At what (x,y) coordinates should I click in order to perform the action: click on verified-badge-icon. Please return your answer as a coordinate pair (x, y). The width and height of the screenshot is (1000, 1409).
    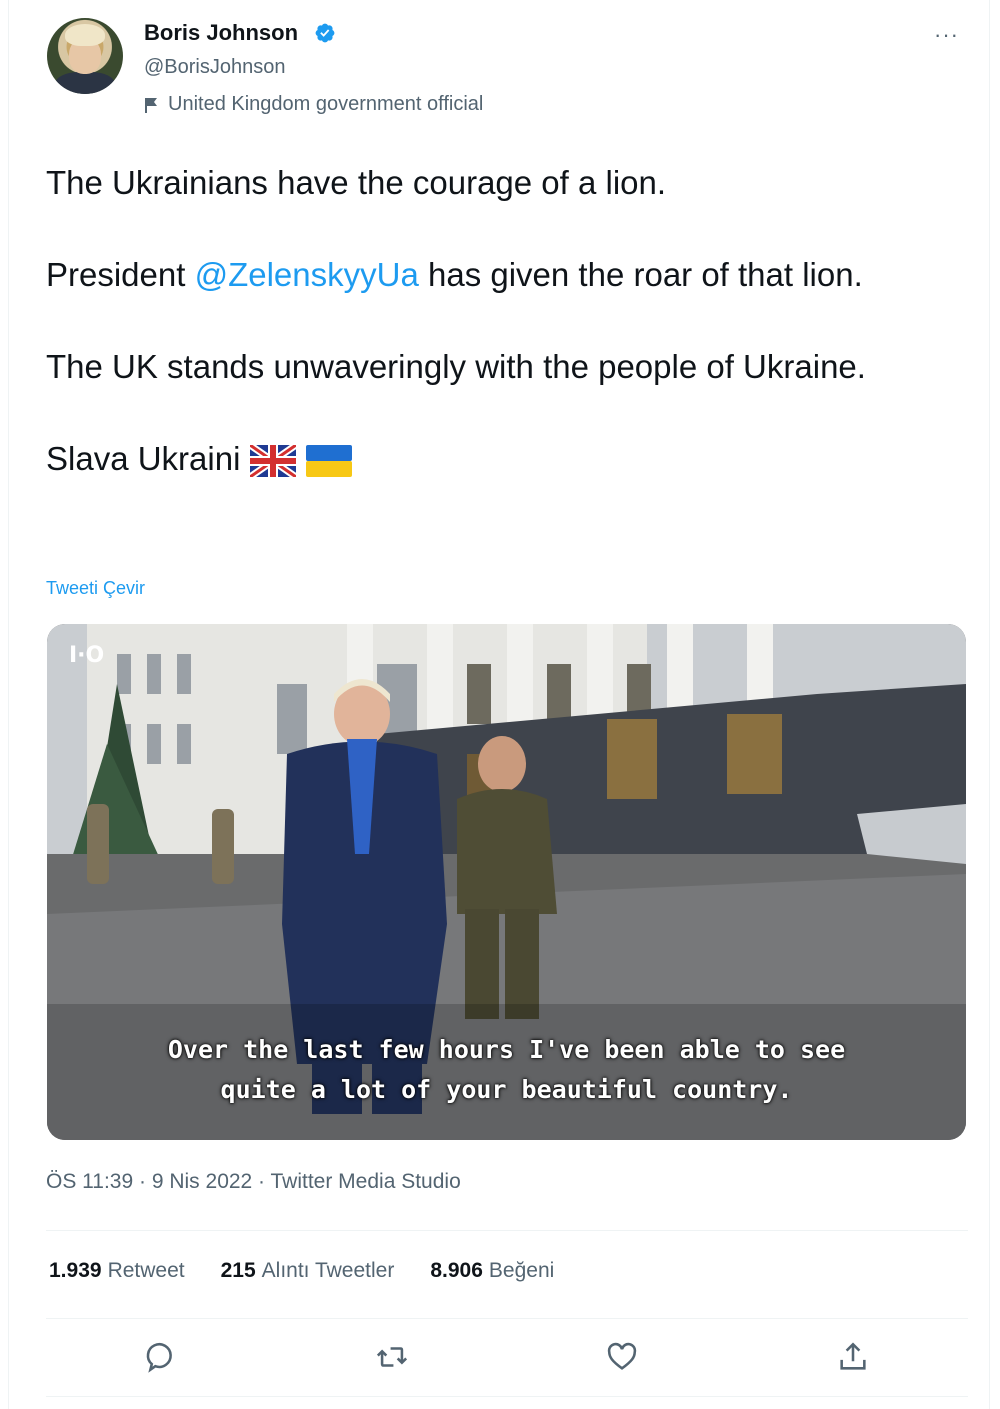
    Looking at the image, I should click on (325, 33).